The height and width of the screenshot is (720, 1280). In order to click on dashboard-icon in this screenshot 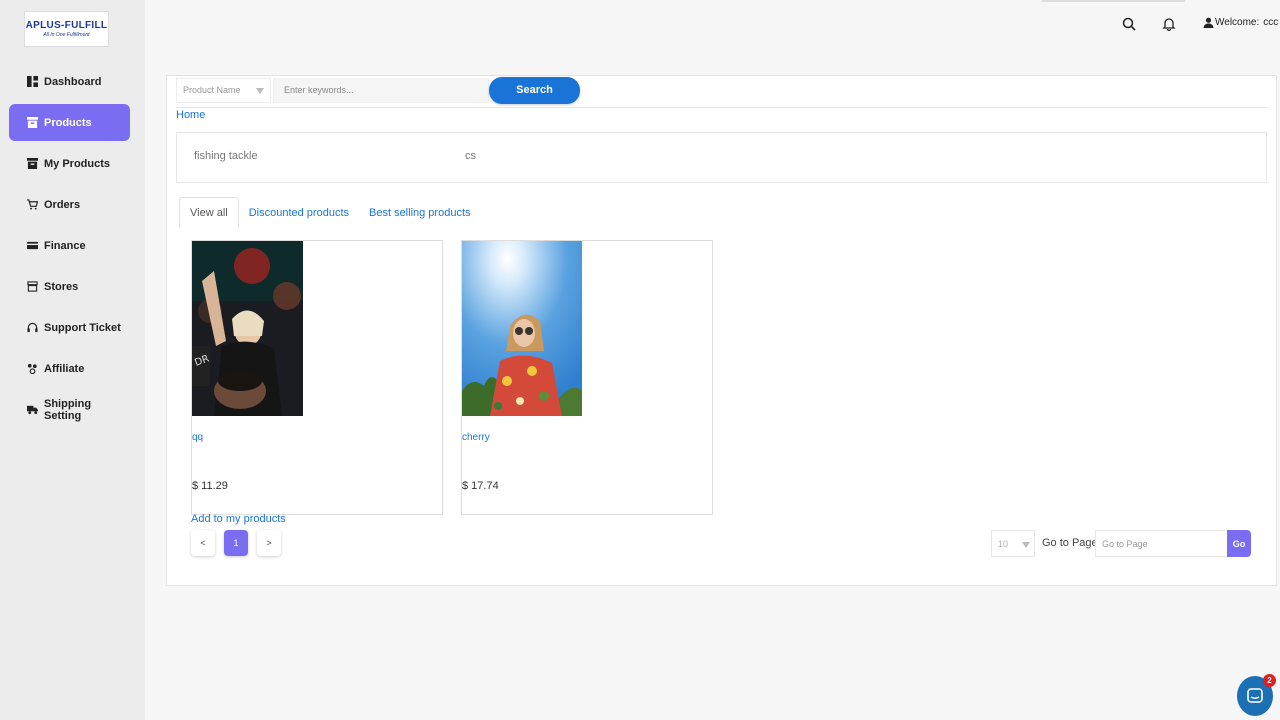, I will do `click(32, 81)`.